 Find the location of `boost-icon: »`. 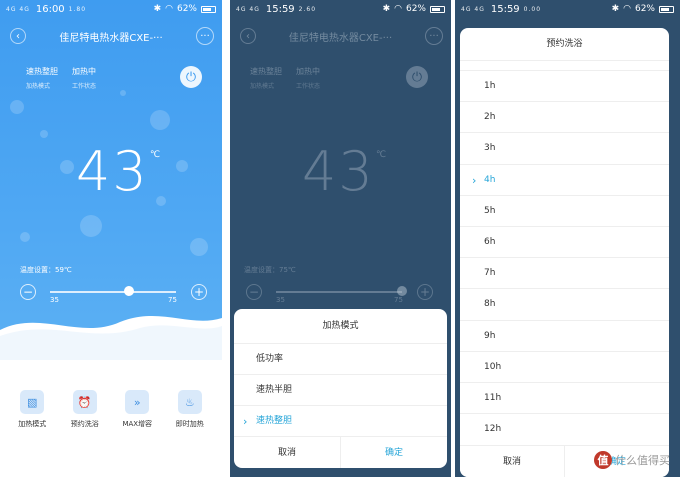

boost-icon: » is located at coordinates (137, 402).